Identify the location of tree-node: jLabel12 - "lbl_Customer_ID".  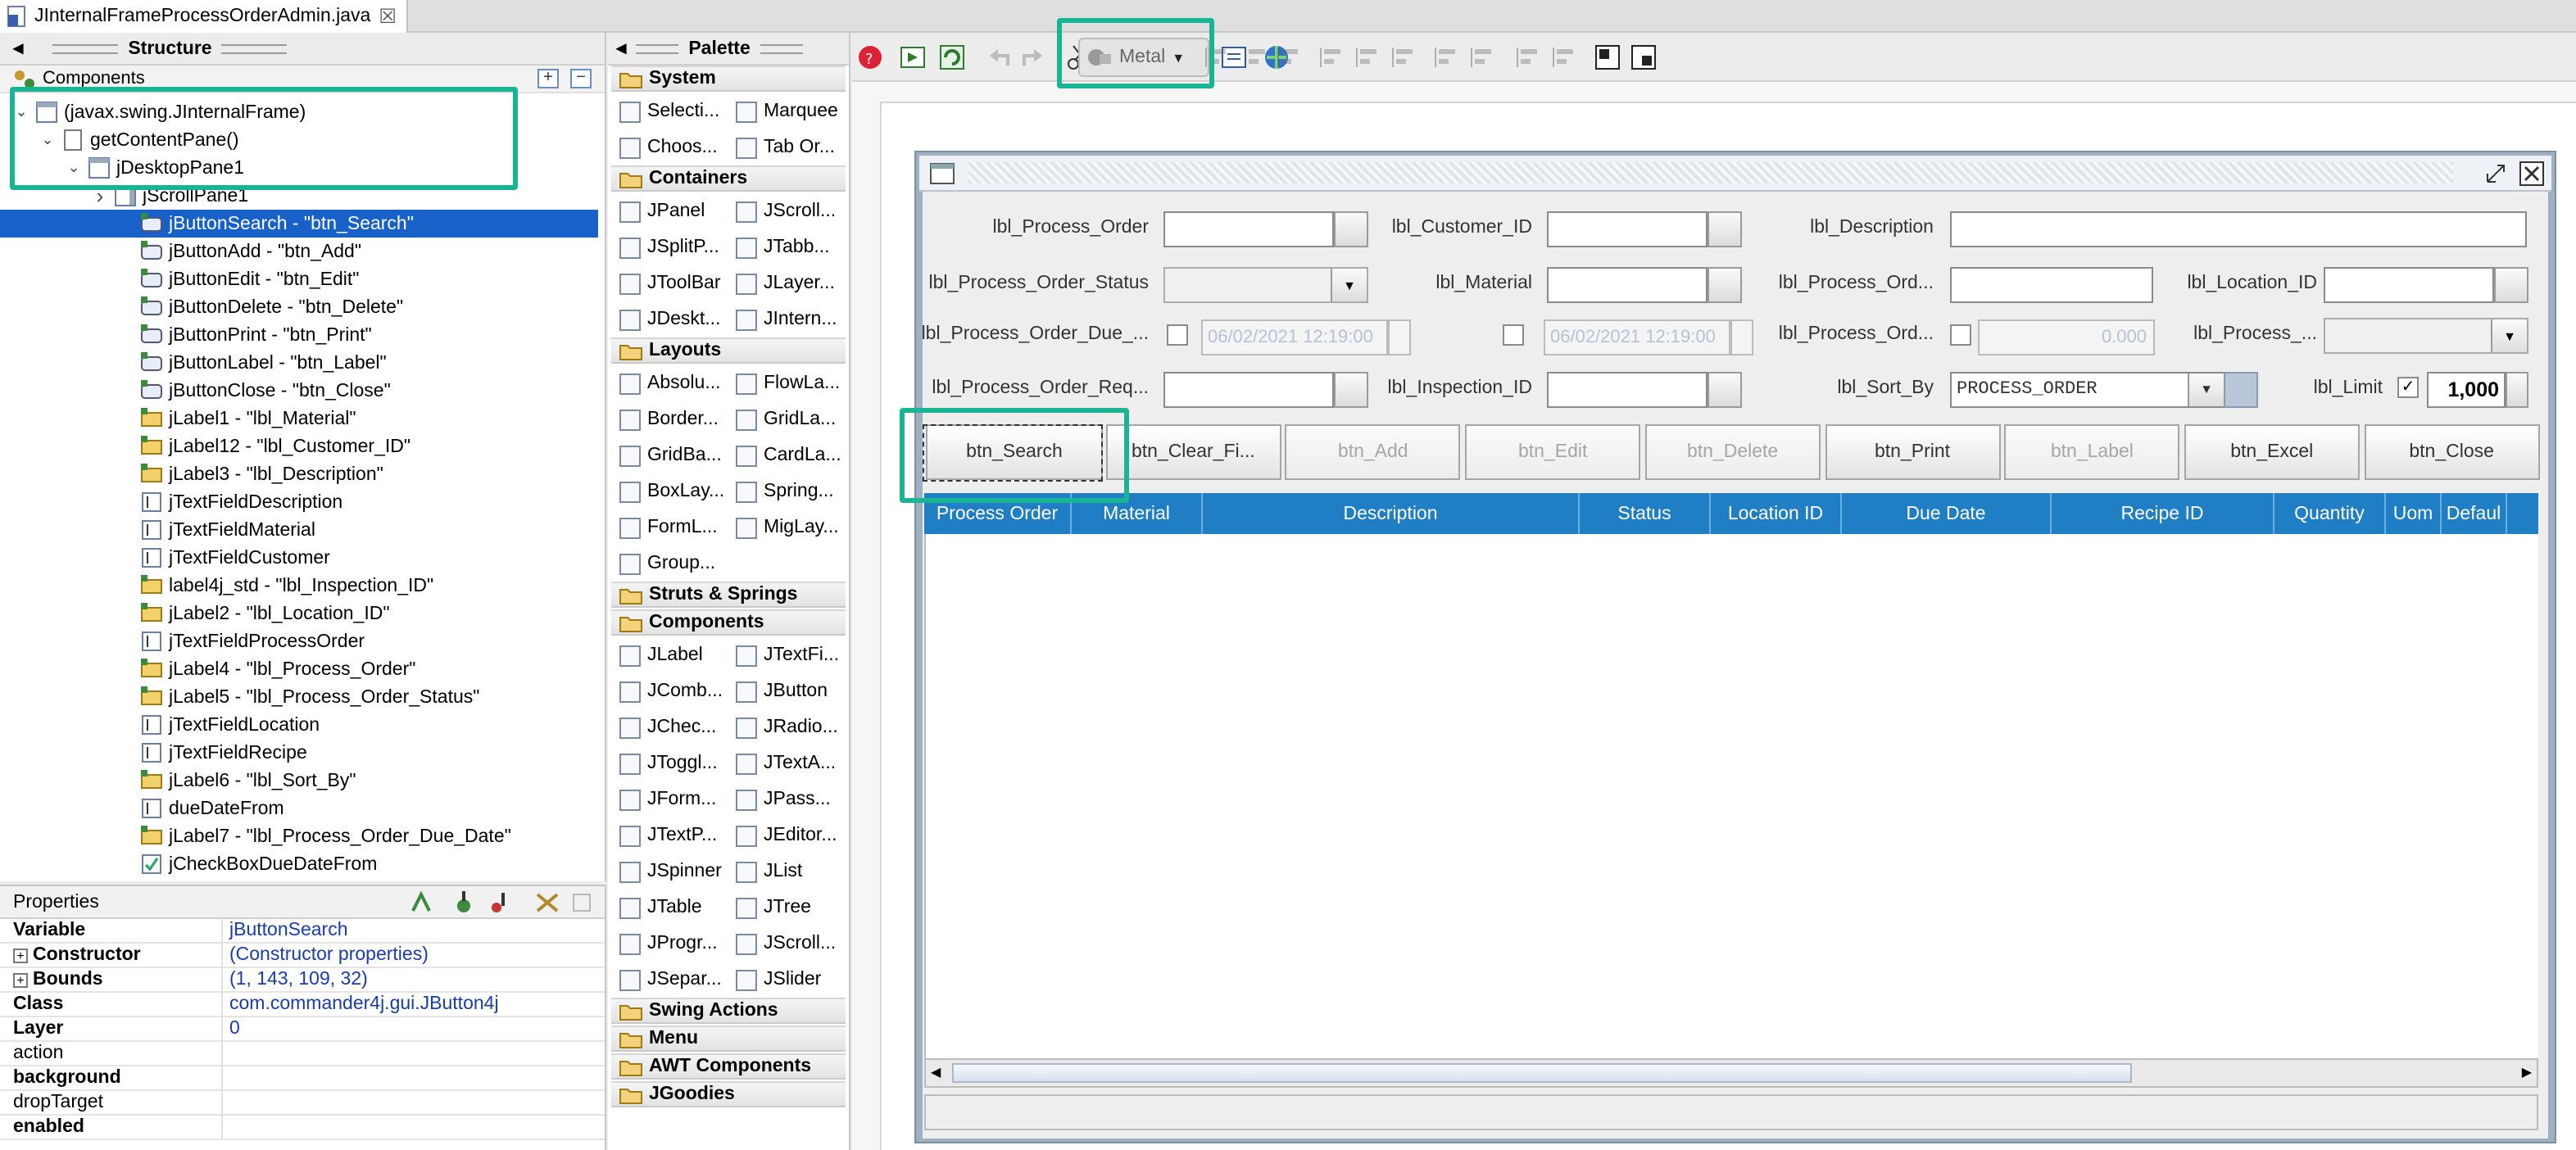
(299, 446).